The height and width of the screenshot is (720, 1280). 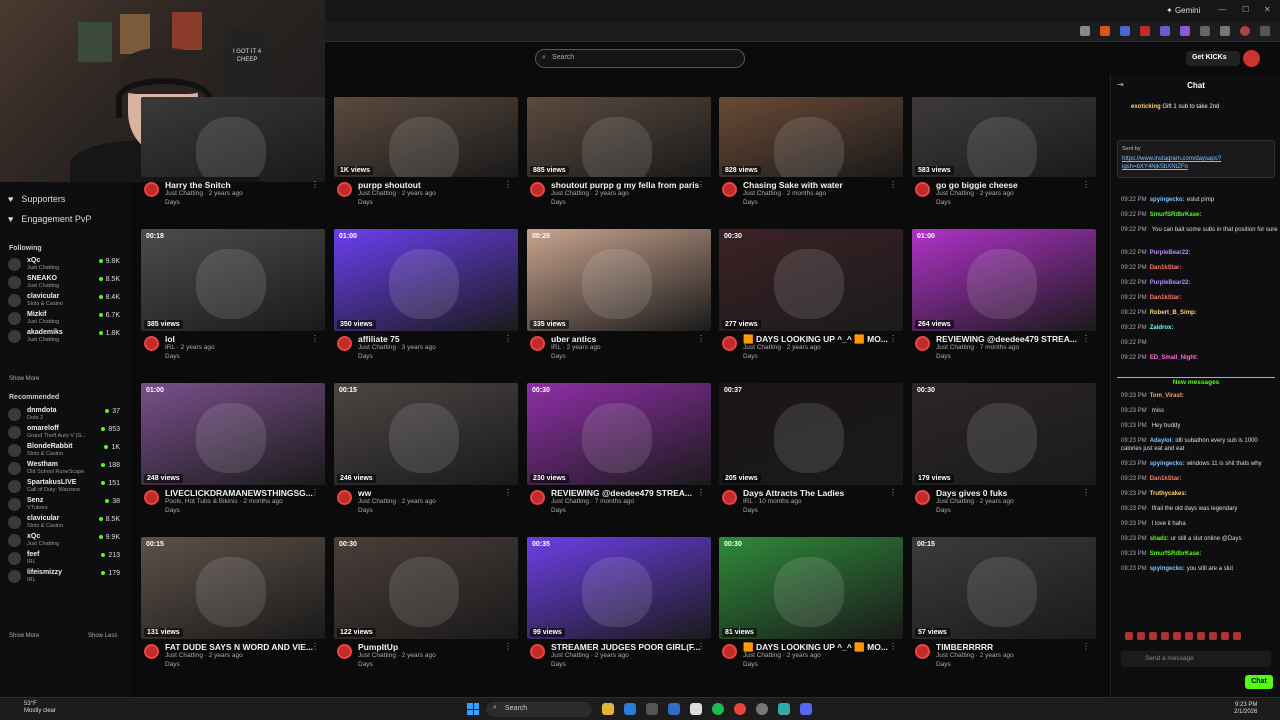 I want to click on menu-icon, so click(x=1265, y=31).